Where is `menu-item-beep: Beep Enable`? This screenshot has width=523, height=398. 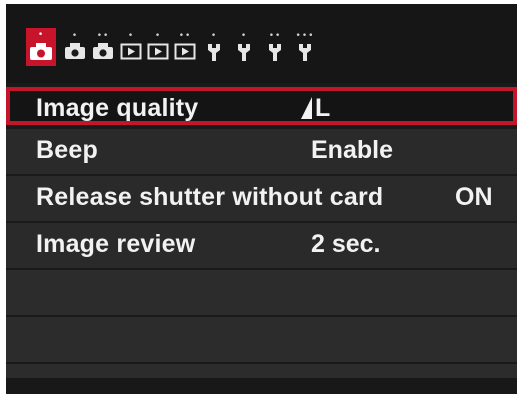 menu-item-beep: Beep Enable is located at coordinates (261, 151).